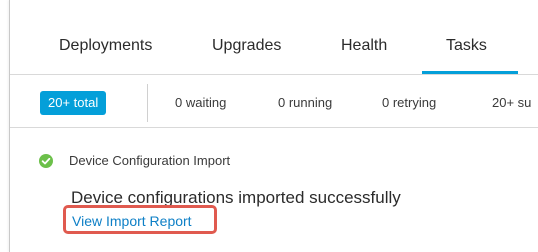 The height and width of the screenshot is (252, 538). Describe the element at coordinates (409, 102) in the screenshot. I see `filter-retrying: 0 retrying` at that location.